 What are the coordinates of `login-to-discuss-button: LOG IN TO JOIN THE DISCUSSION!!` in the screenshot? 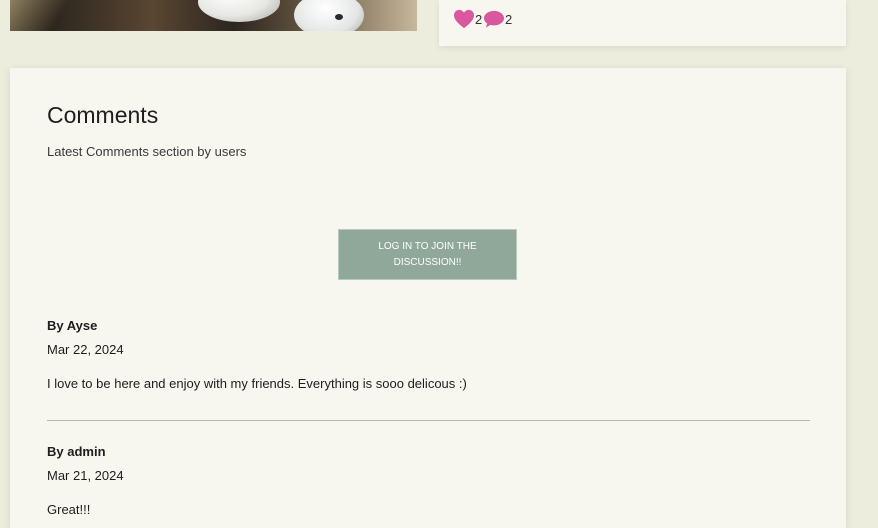 It's located at (427, 254).